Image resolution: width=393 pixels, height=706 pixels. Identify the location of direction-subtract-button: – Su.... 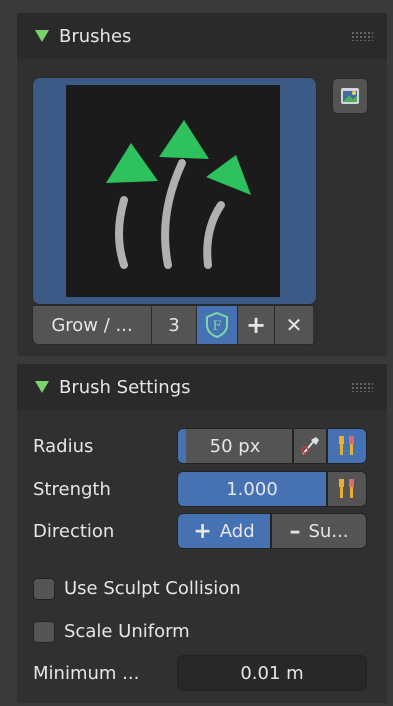
(319, 531).